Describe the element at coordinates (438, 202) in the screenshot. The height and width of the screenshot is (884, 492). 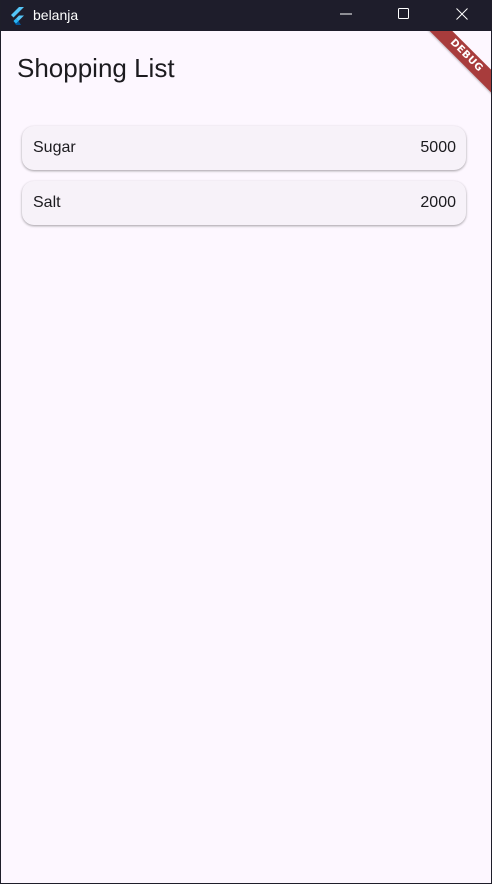
I see `item-price: 2000` at that location.